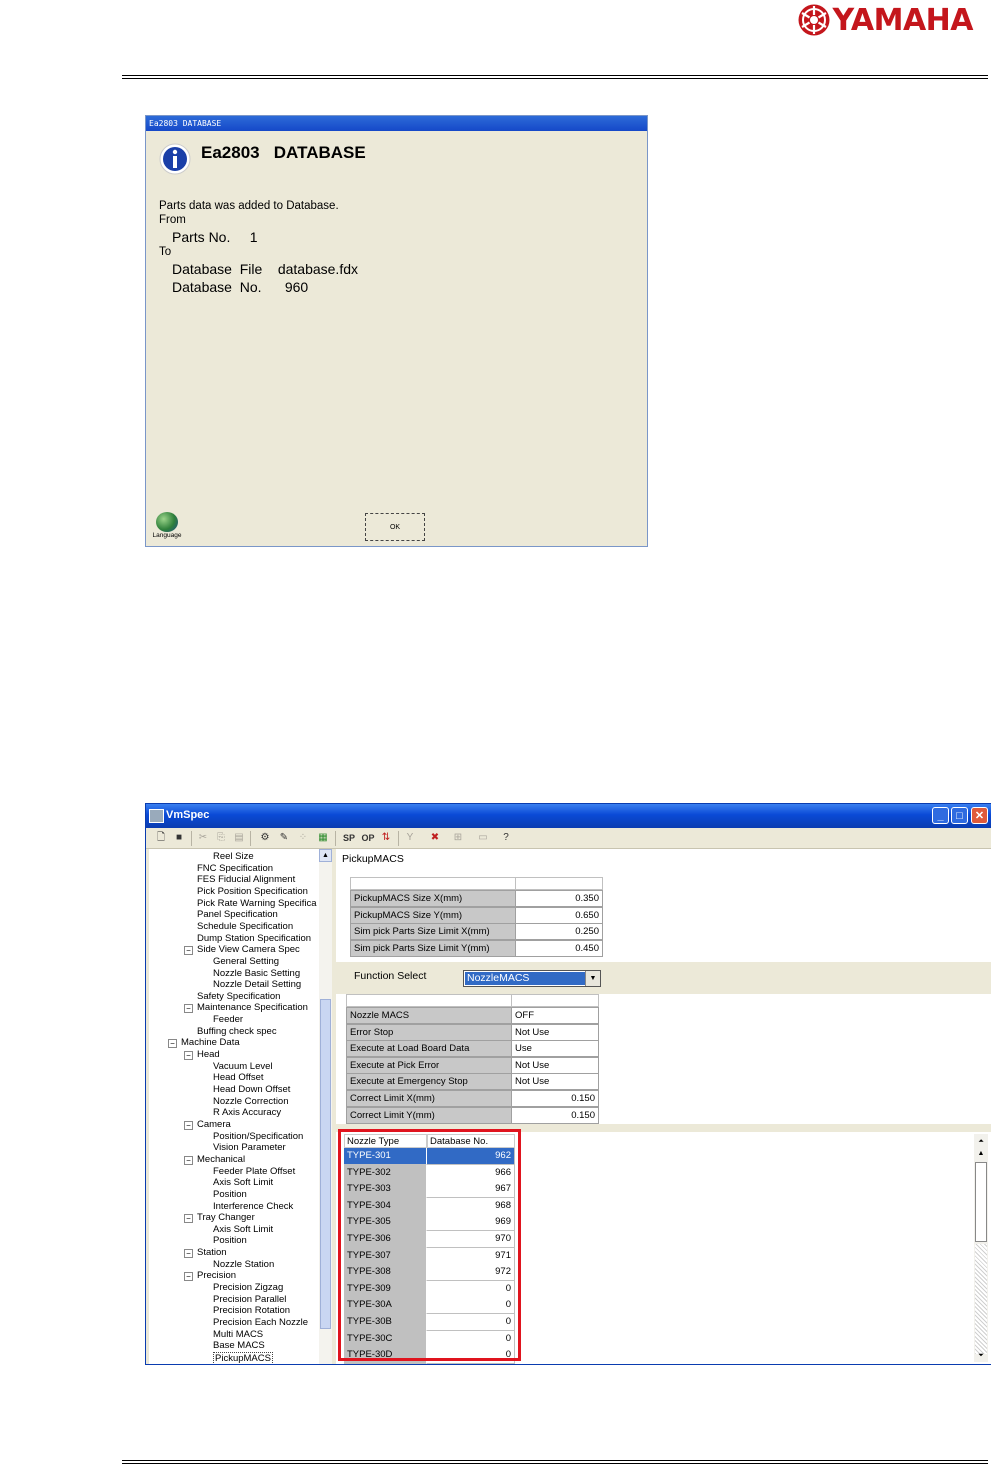  What do you see at coordinates (203, 838) in the screenshot?
I see `cut-icon: ✂` at bounding box center [203, 838].